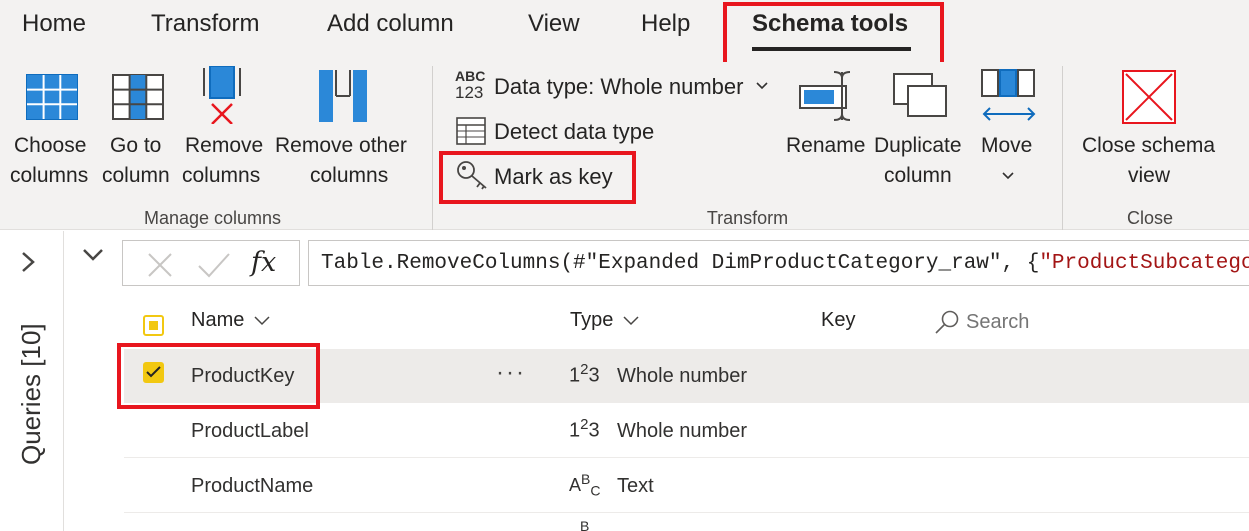  What do you see at coordinates (93, 255) in the screenshot?
I see `formula-bar-expand-icon` at bounding box center [93, 255].